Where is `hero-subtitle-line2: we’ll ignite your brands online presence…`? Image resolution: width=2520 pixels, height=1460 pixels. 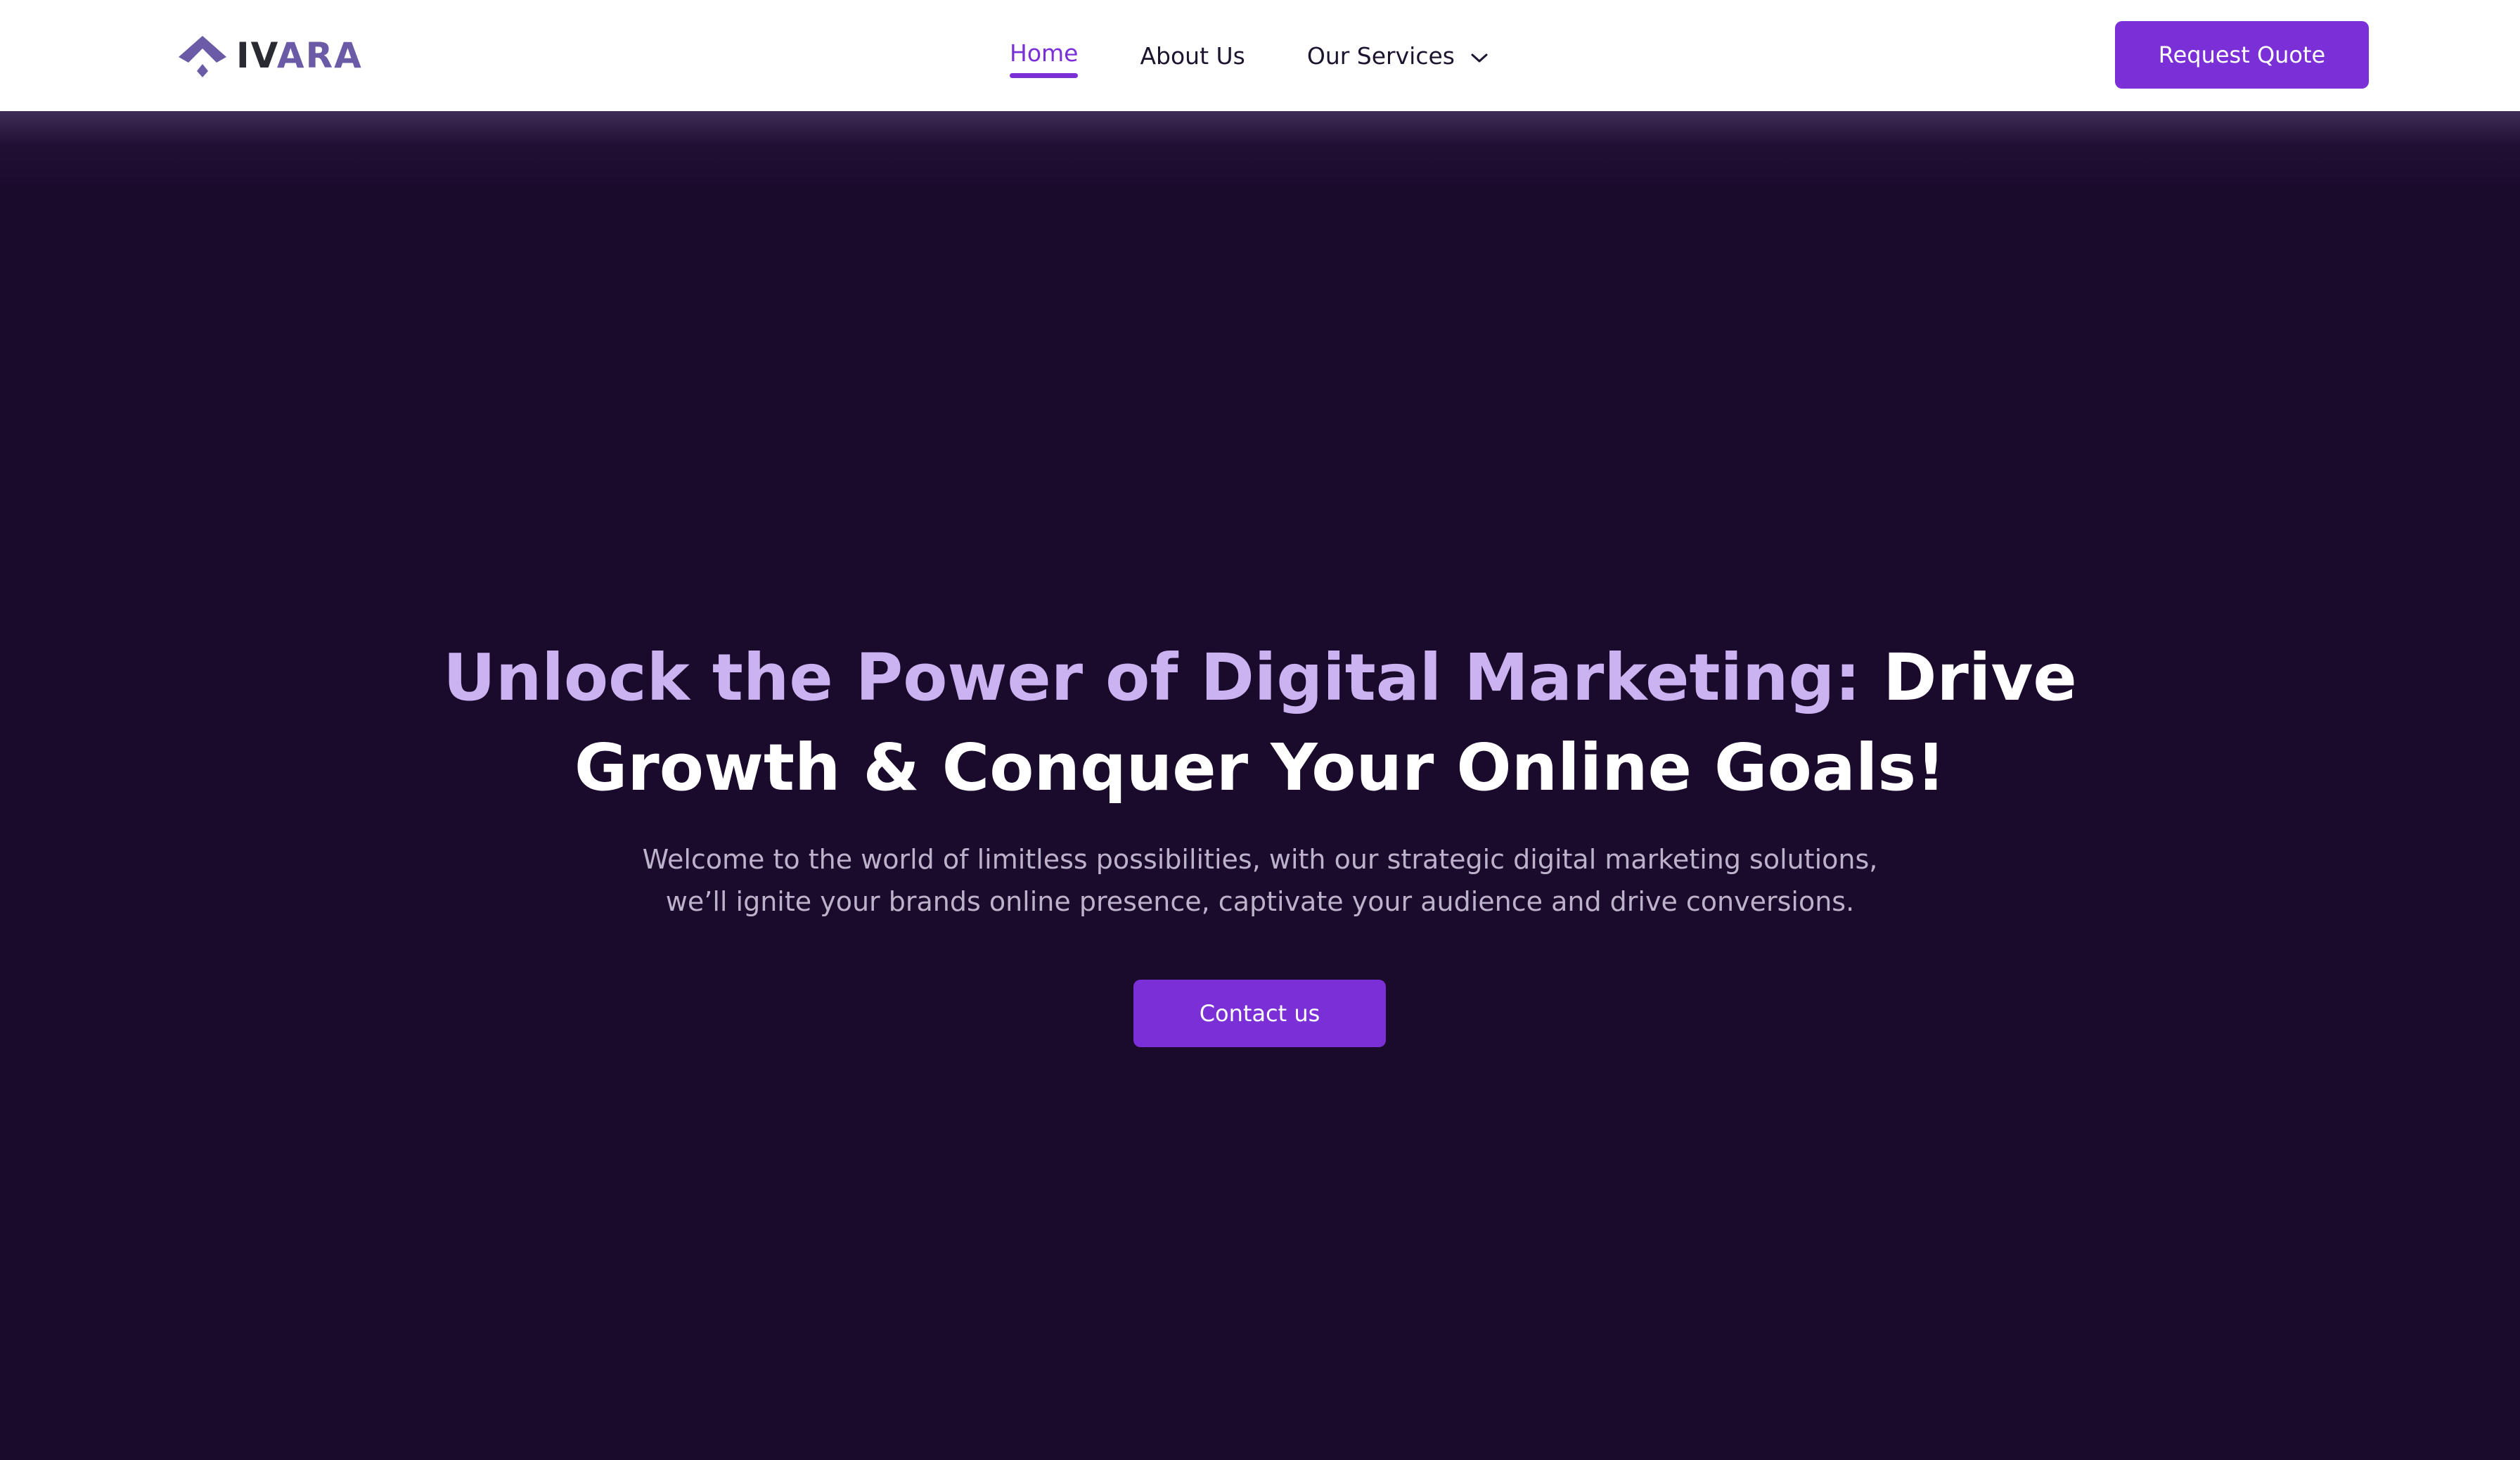
hero-subtitle-line2: we’ll ignite your brands online presence… is located at coordinates (1260, 901).